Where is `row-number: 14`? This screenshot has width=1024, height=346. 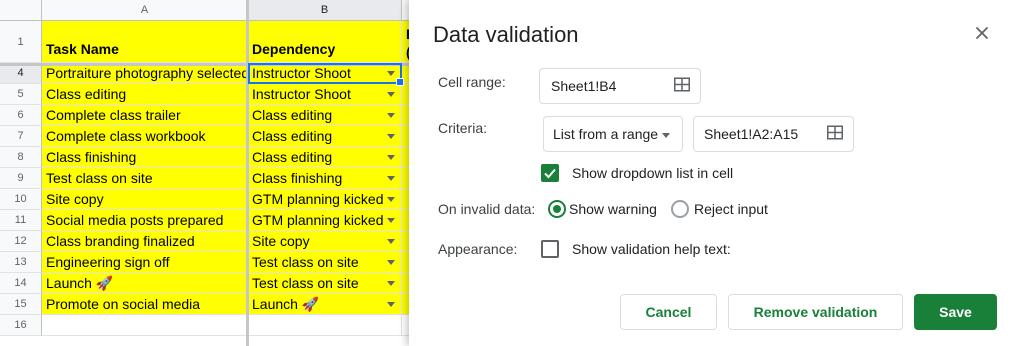 row-number: 14 is located at coordinates (21, 283).